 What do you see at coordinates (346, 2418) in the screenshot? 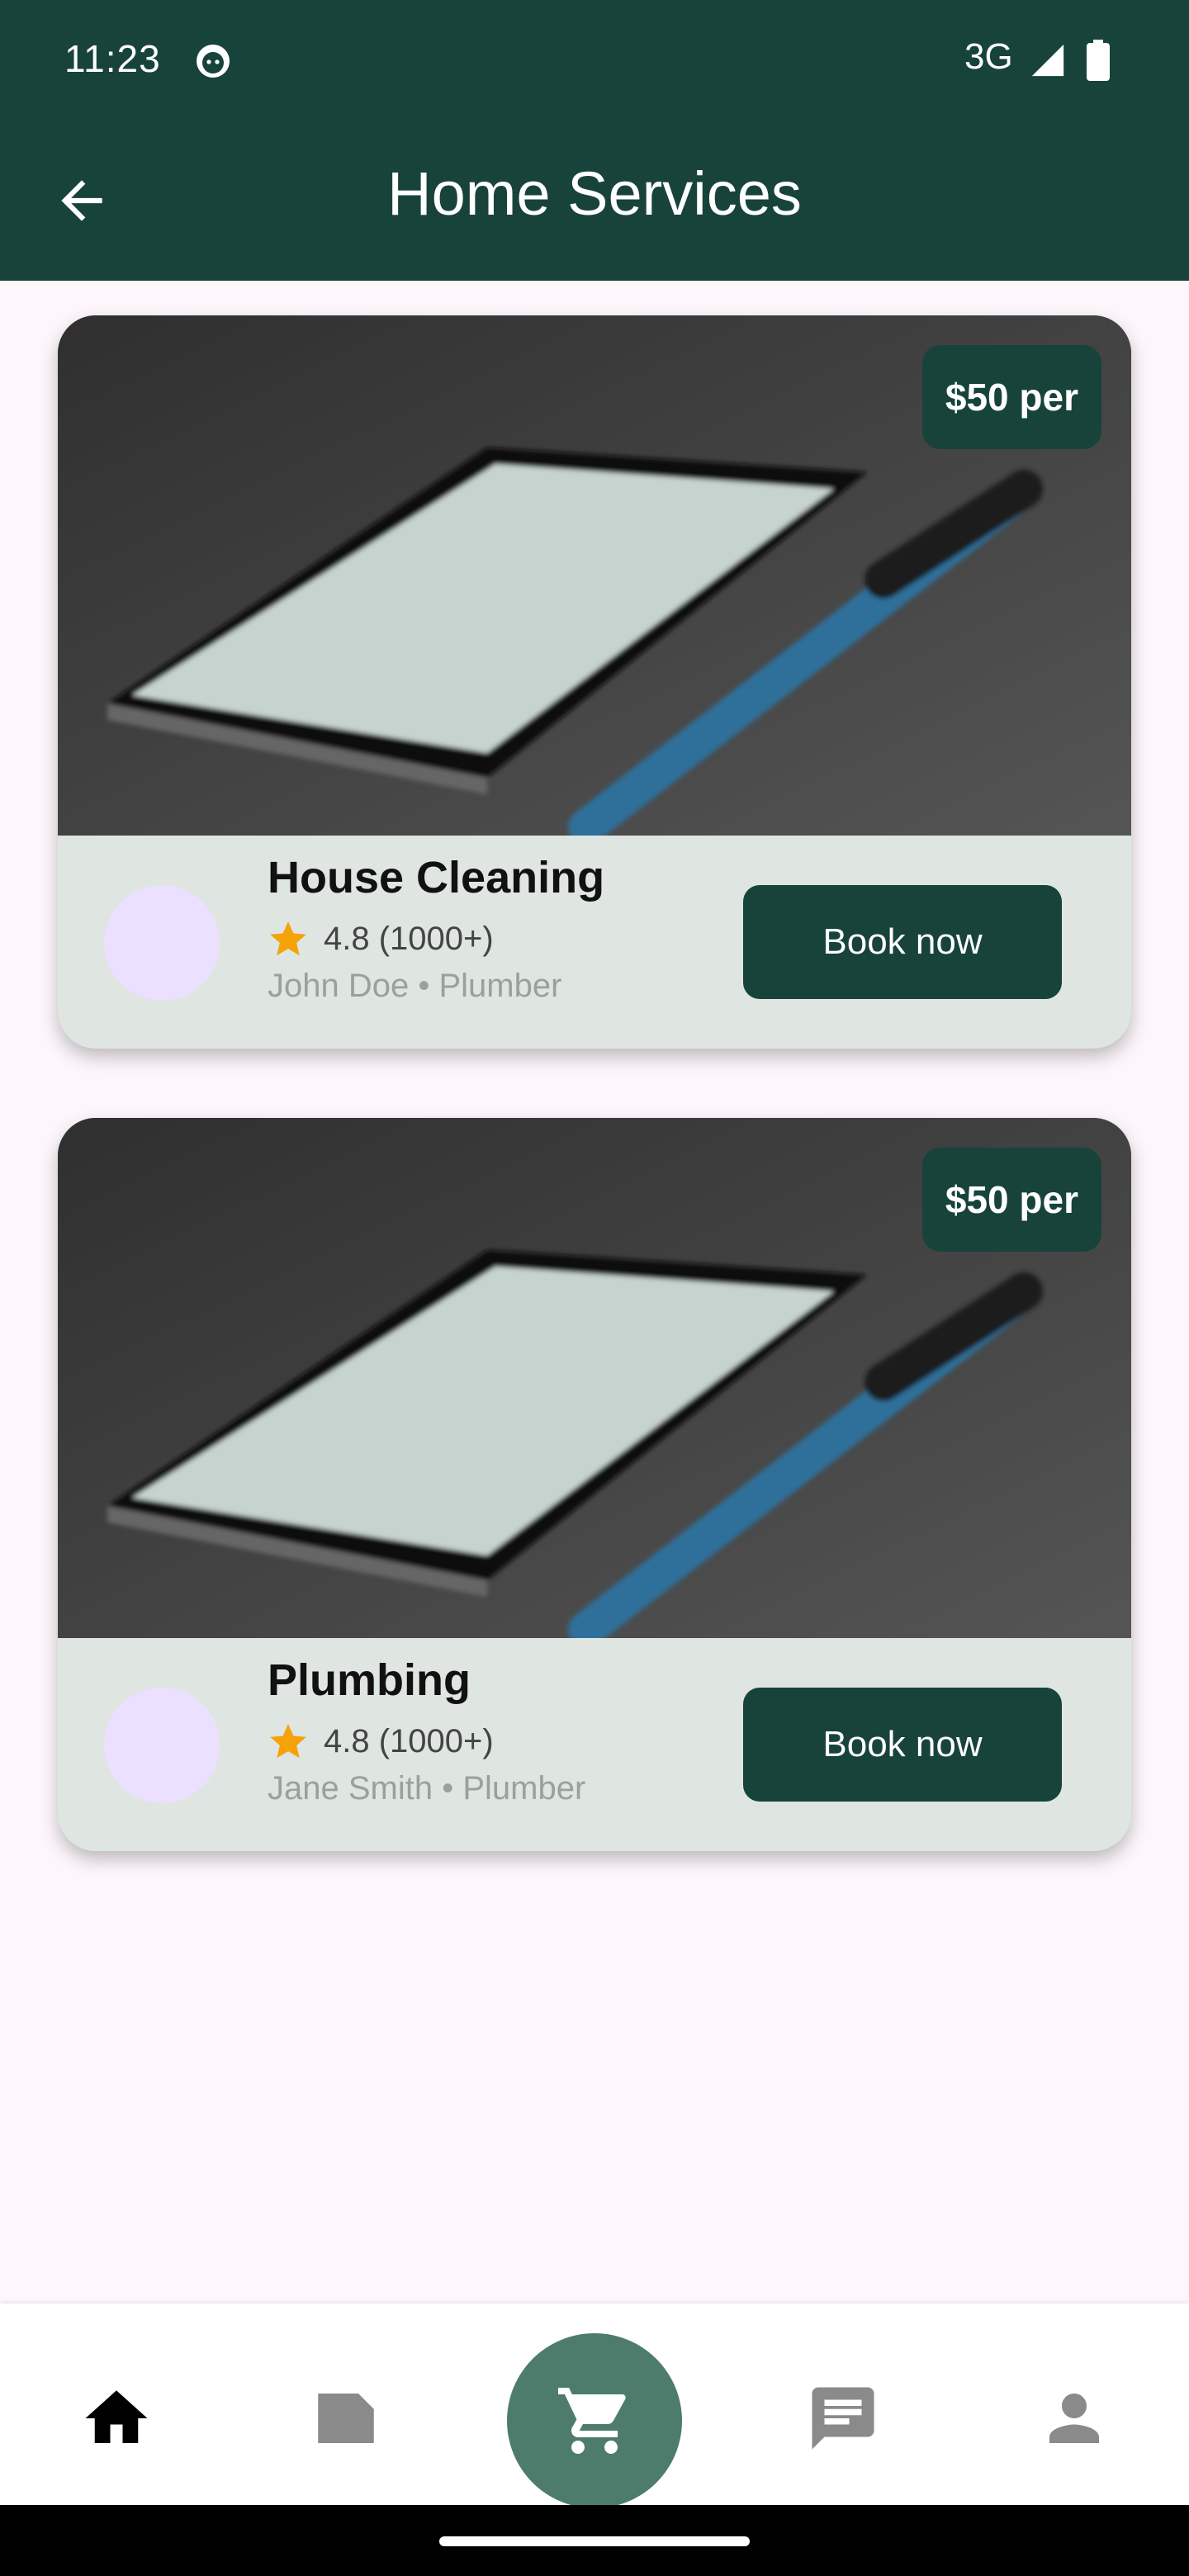
I see `folder-icon` at bounding box center [346, 2418].